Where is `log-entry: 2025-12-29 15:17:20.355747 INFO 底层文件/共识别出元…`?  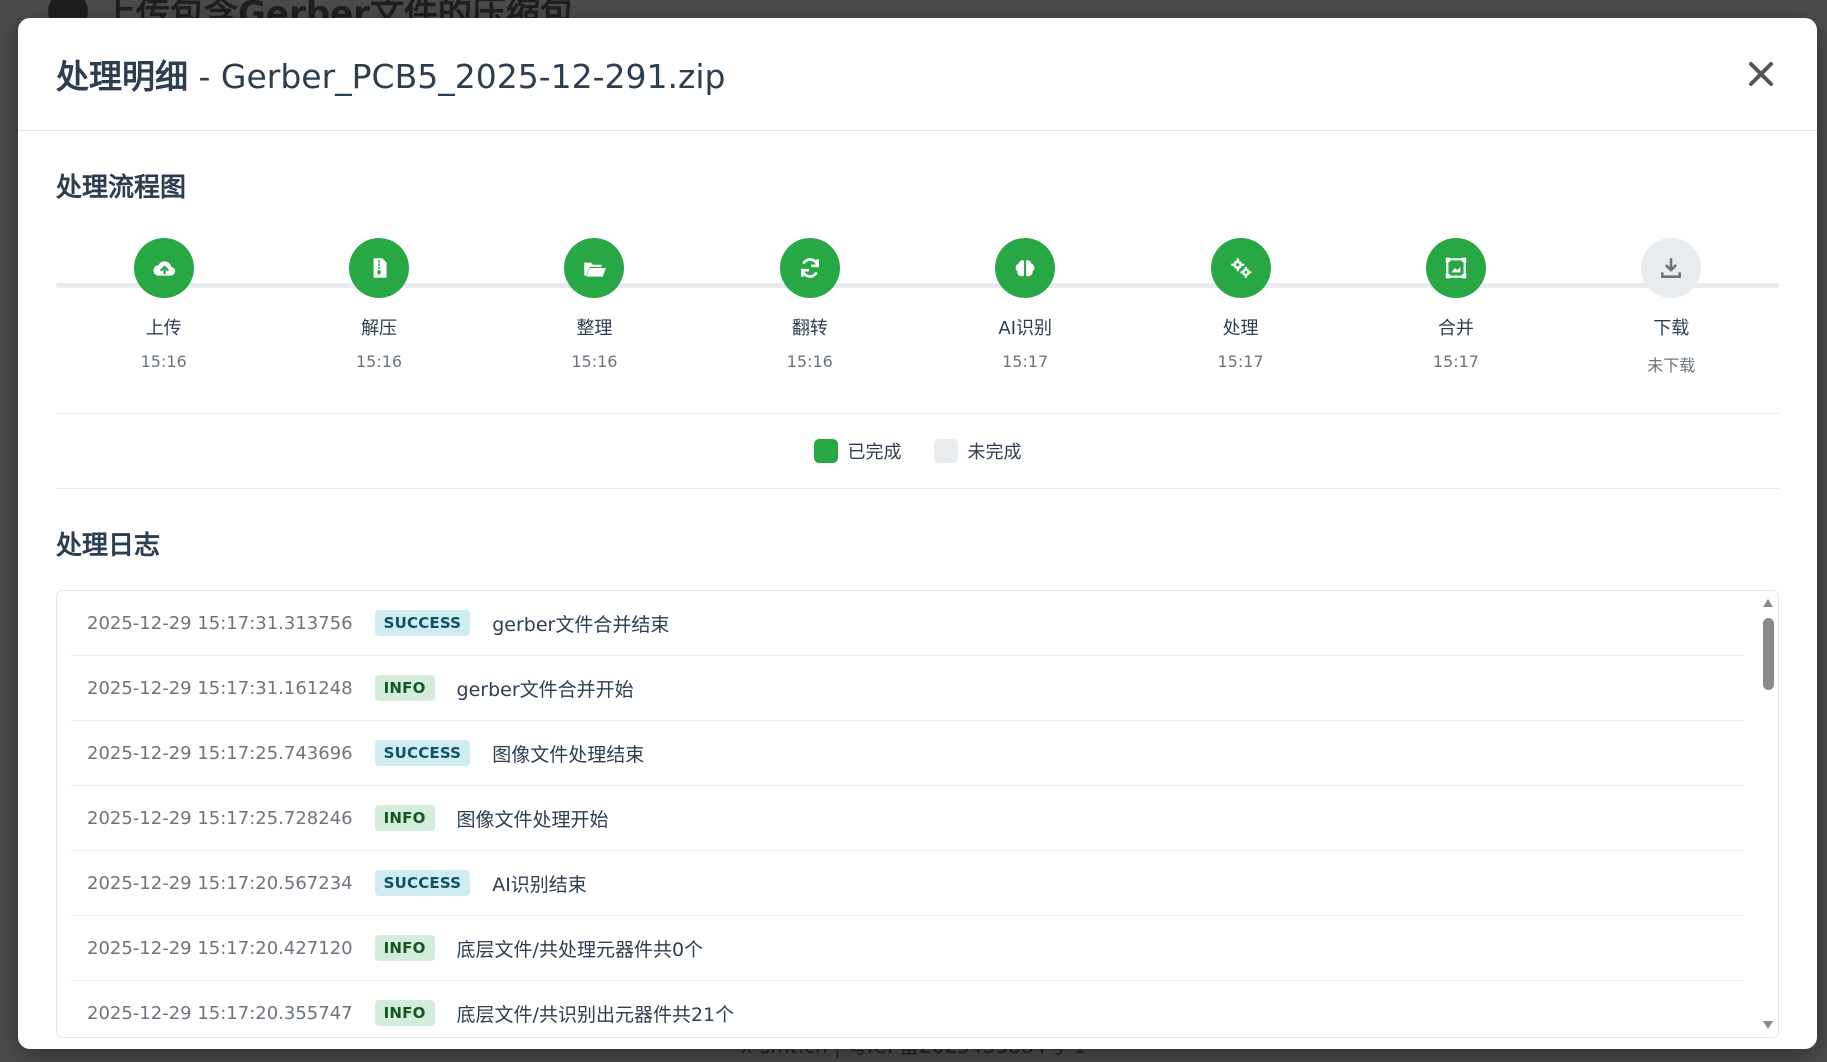 log-entry: 2025-12-29 15:17:20.355747 INFO 底层文件/共识别出元… is located at coordinates (907, 1009).